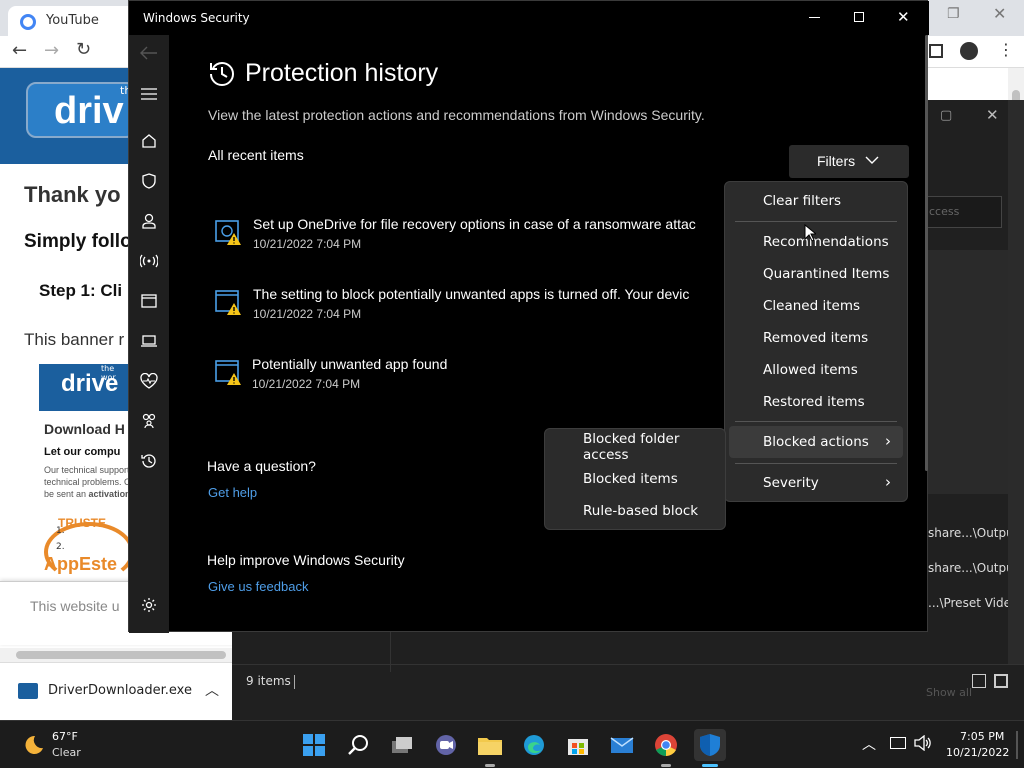  Describe the element at coordinates (1016, 382) in the screenshot. I see `explorer-scrollbar` at that location.